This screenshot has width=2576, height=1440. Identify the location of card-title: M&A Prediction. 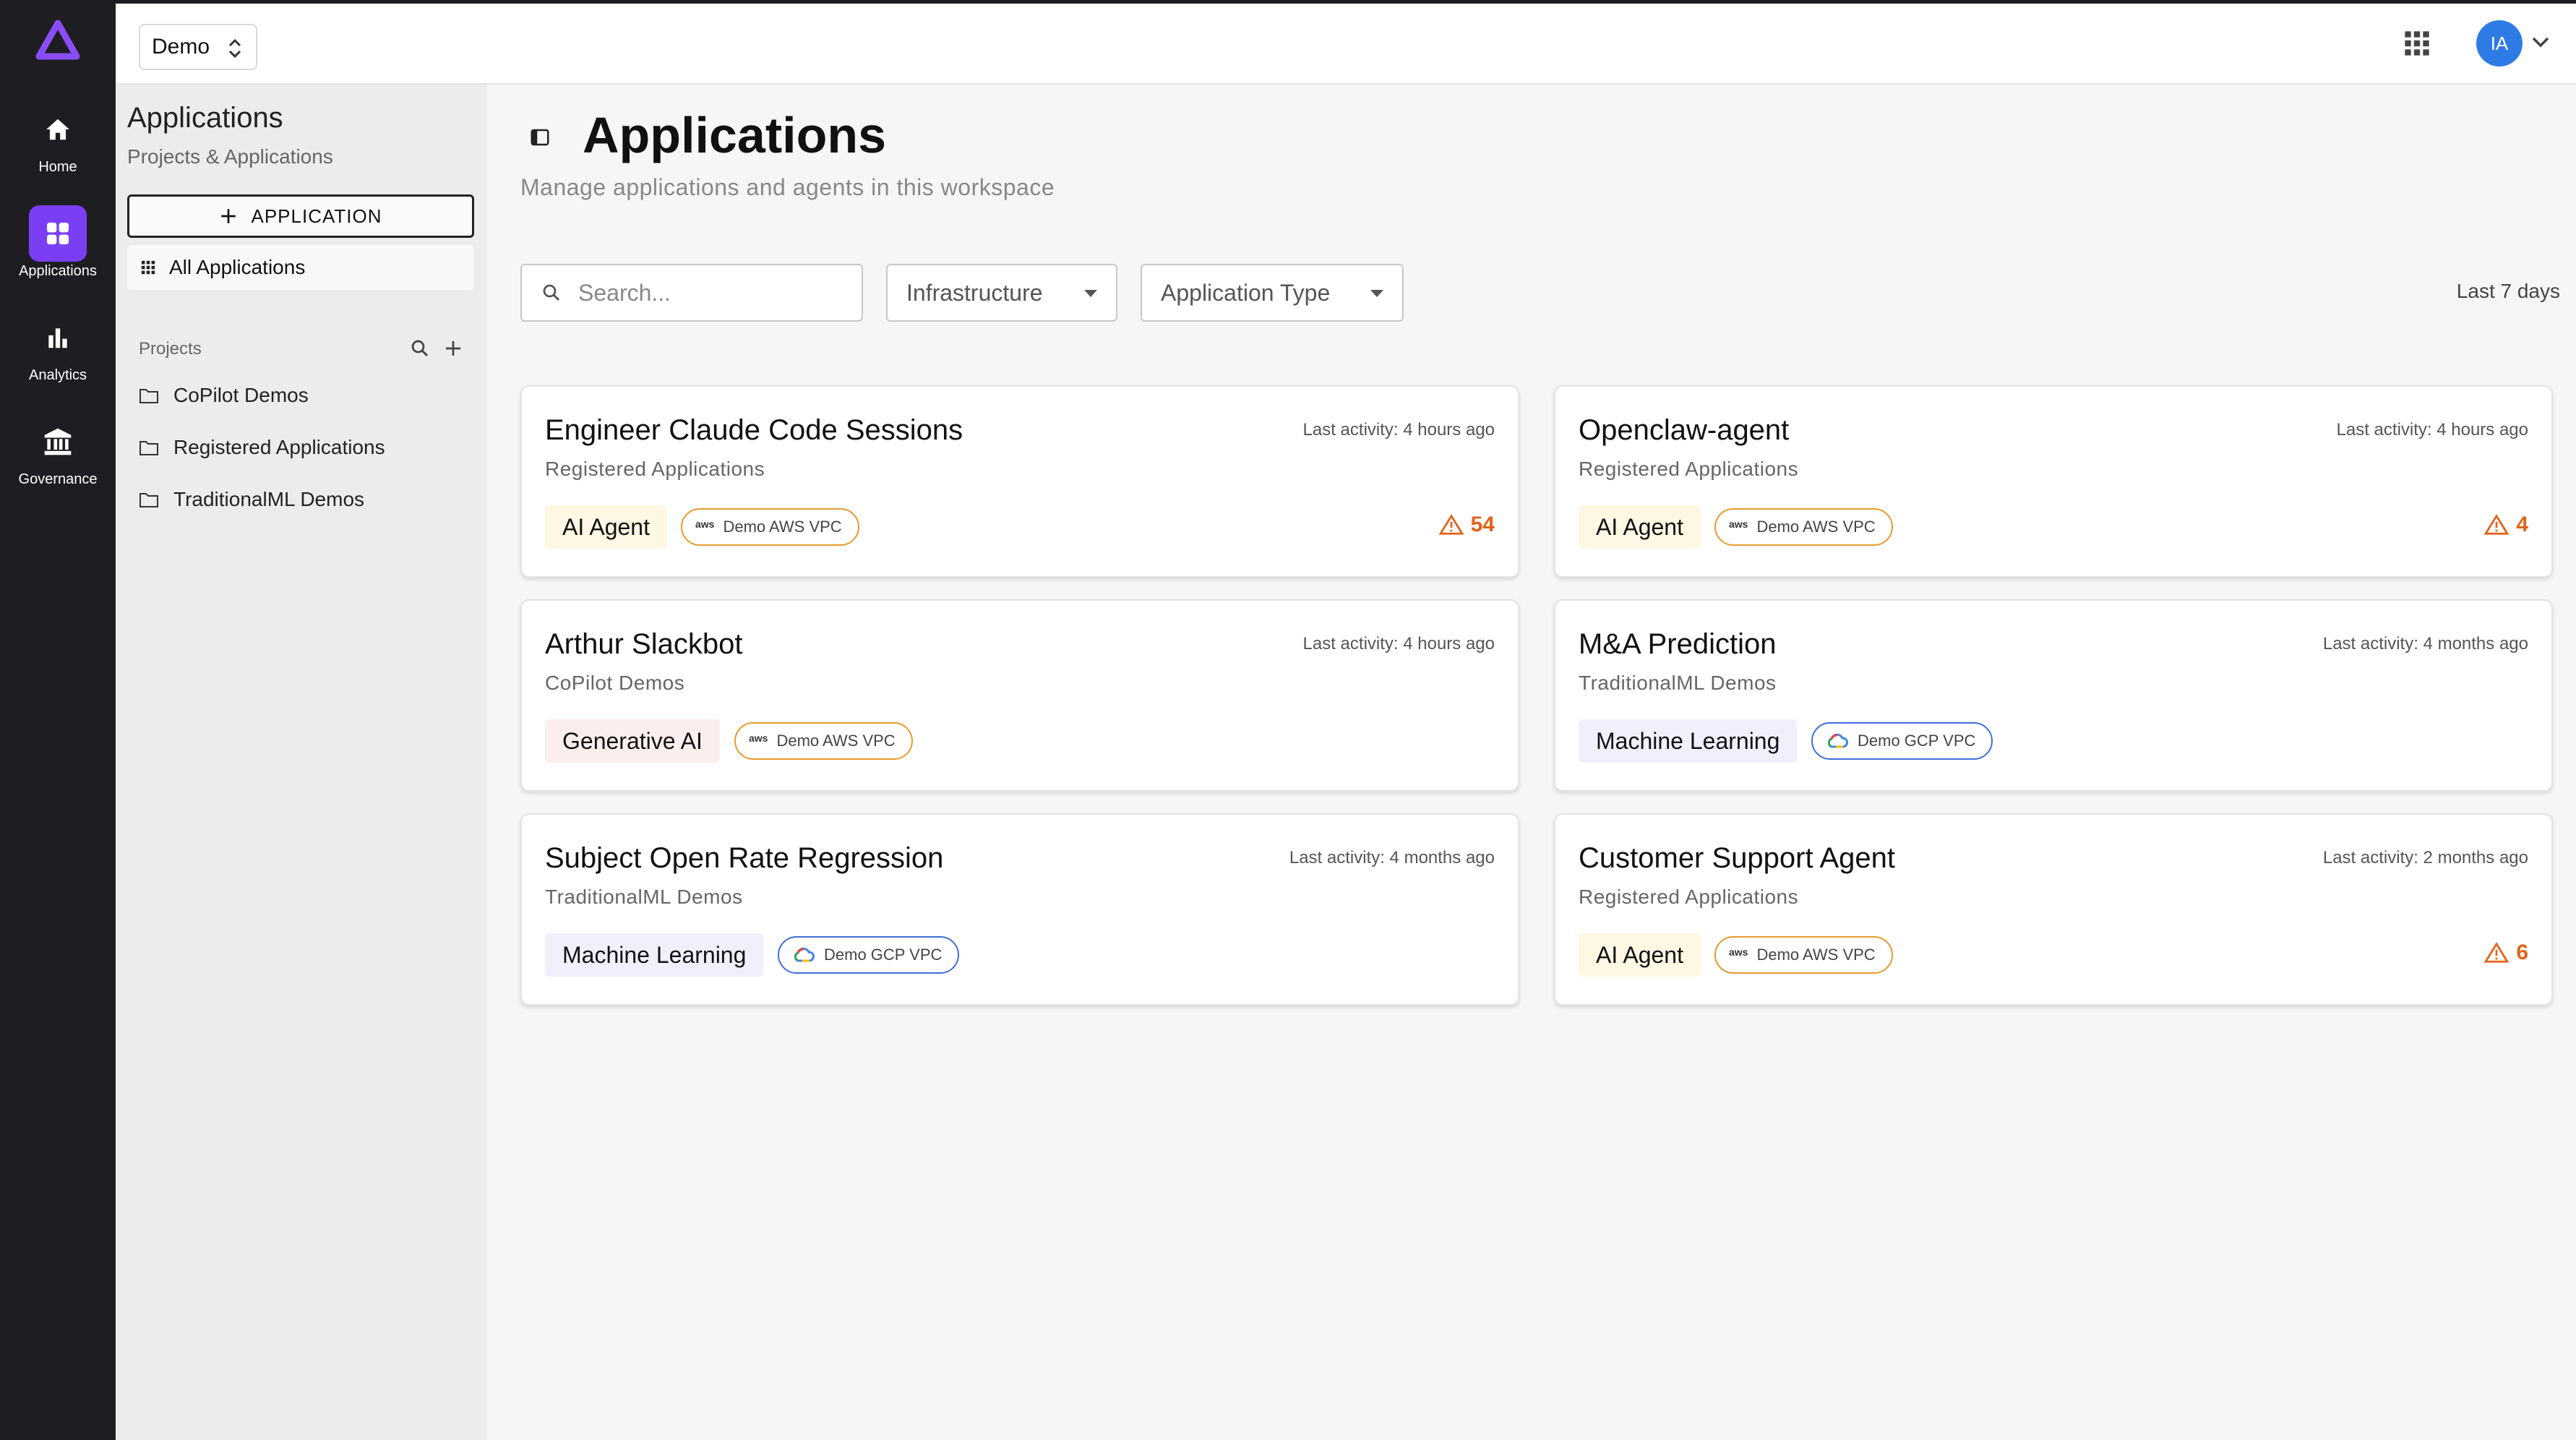
(1678, 644).